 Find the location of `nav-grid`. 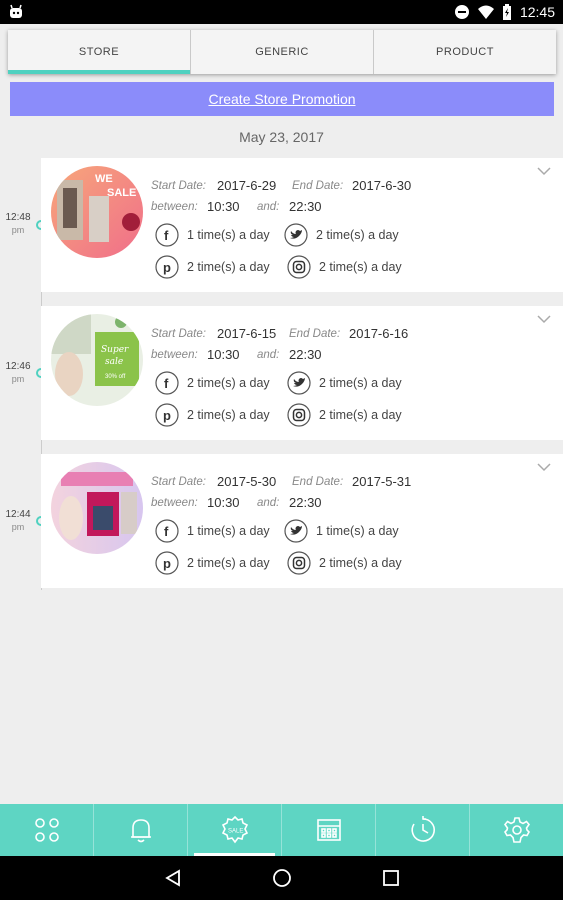

nav-grid is located at coordinates (47, 830).